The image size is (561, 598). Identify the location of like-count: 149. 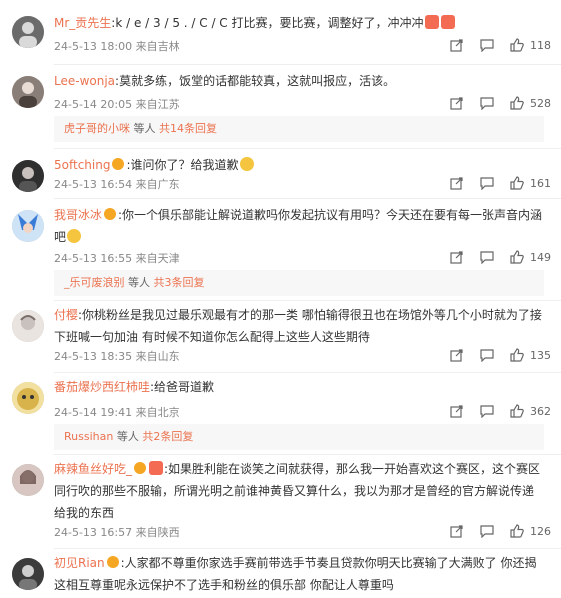
(540, 257).